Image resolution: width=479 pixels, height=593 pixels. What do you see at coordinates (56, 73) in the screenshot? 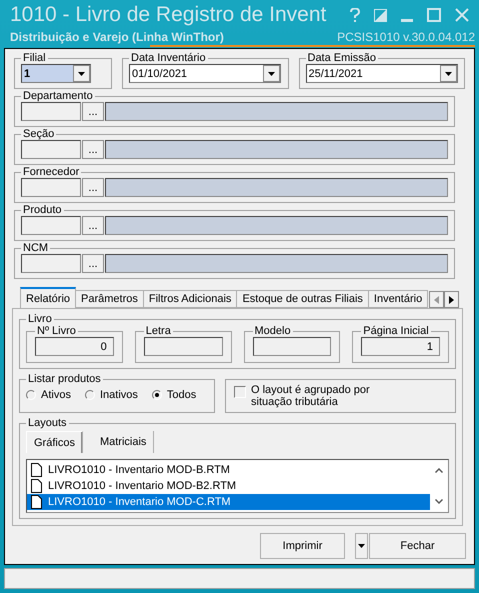
I see `date-combo: 1` at bounding box center [56, 73].